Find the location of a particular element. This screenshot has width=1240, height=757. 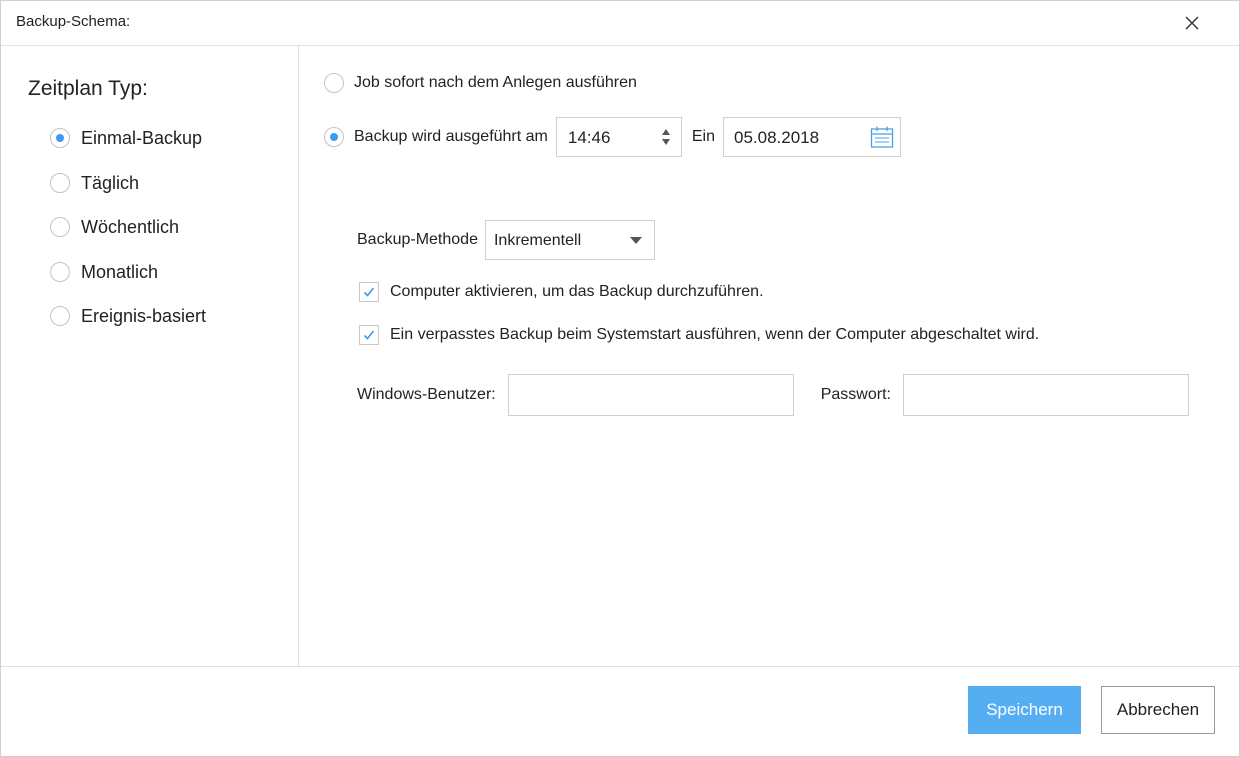

dropdown-arrow-icon is located at coordinates (635, 240).